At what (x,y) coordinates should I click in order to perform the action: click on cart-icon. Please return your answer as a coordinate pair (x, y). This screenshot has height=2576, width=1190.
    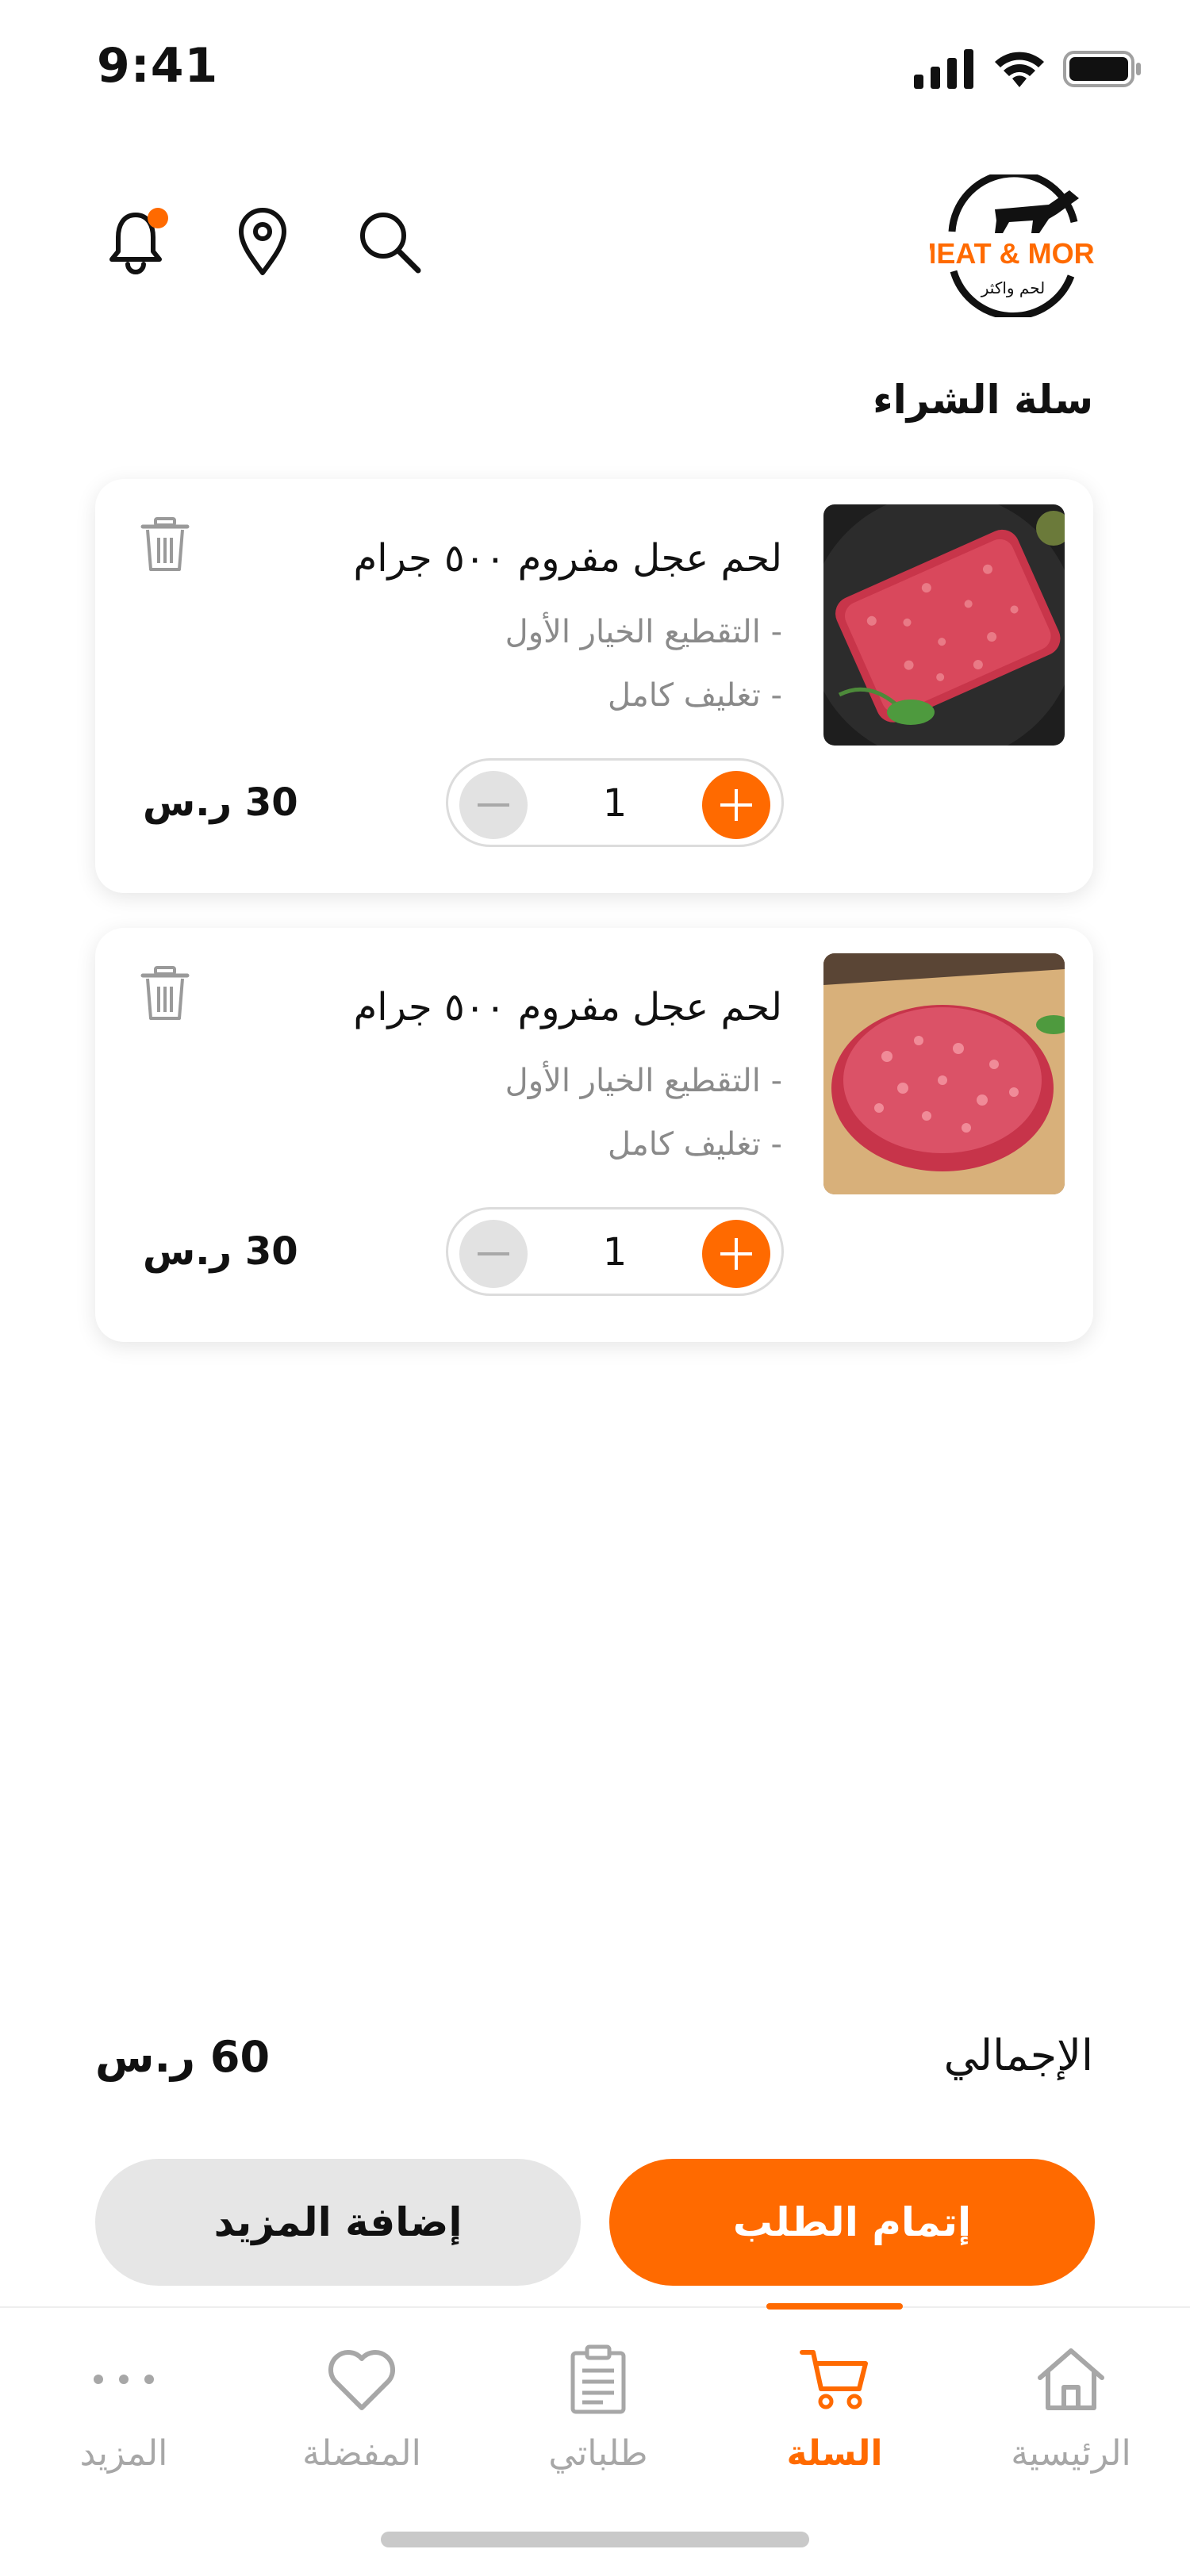
    Looking at the image, I should click on (834, 2379).